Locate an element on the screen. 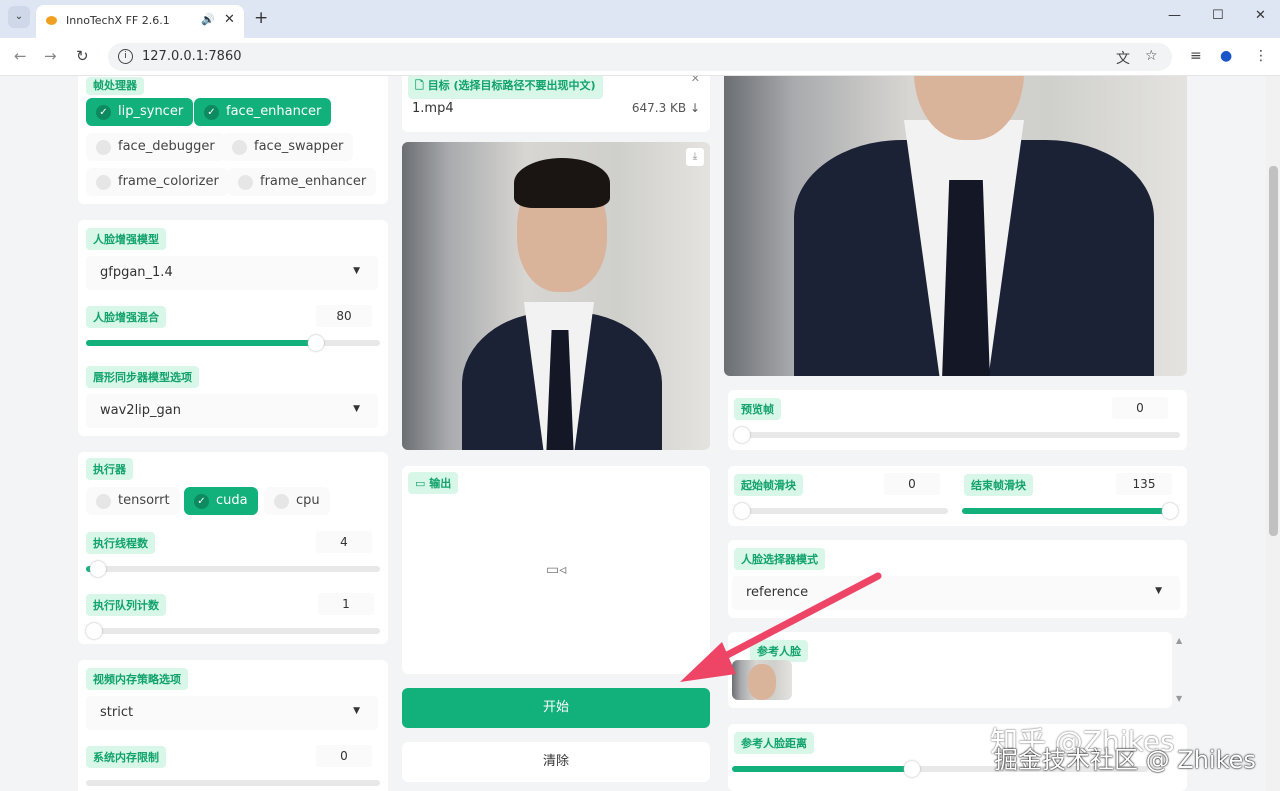 Image resolution: width=1280 pixels, height=791 pixels. lip-syncer-model-label: 唇形同步器模型选项 is located at coordinates (142, 377).